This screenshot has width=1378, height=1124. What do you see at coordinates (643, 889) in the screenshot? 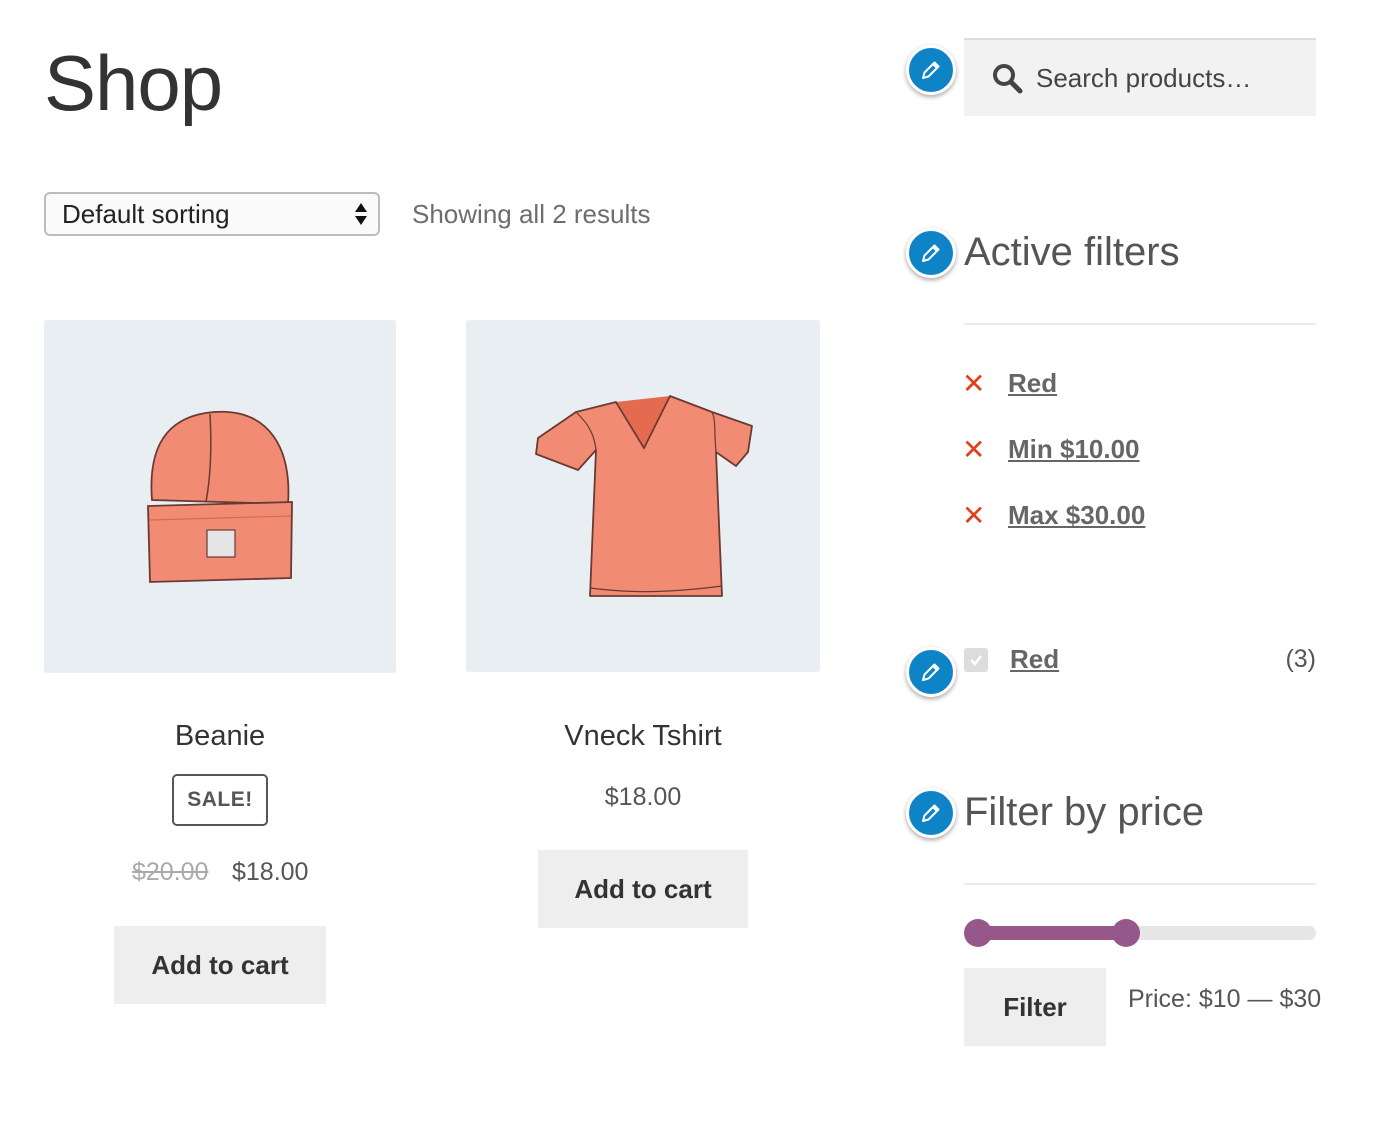
I see `add-to-cart-button-vneck-tshirt: Add to cart` at bounding box center [643, 889].